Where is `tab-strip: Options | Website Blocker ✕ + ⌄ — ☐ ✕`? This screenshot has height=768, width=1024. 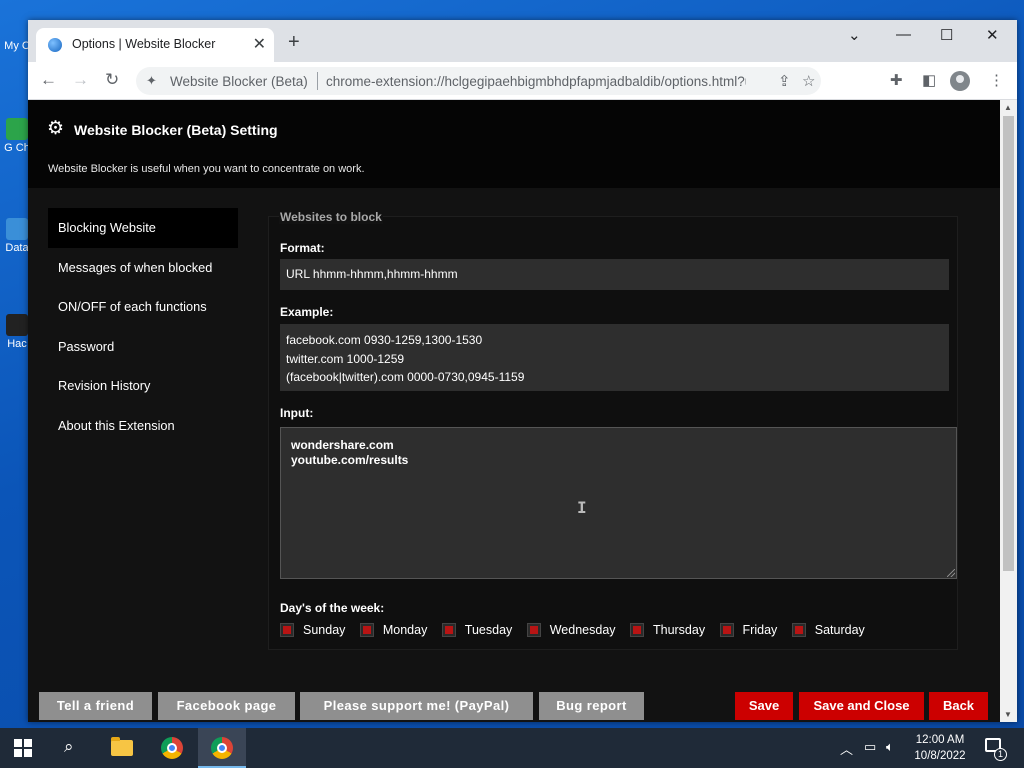 tab-strip: Options | Website Blocker ✕ + ⌄ — ☐ ✕ is located at coordinates (522, 41).